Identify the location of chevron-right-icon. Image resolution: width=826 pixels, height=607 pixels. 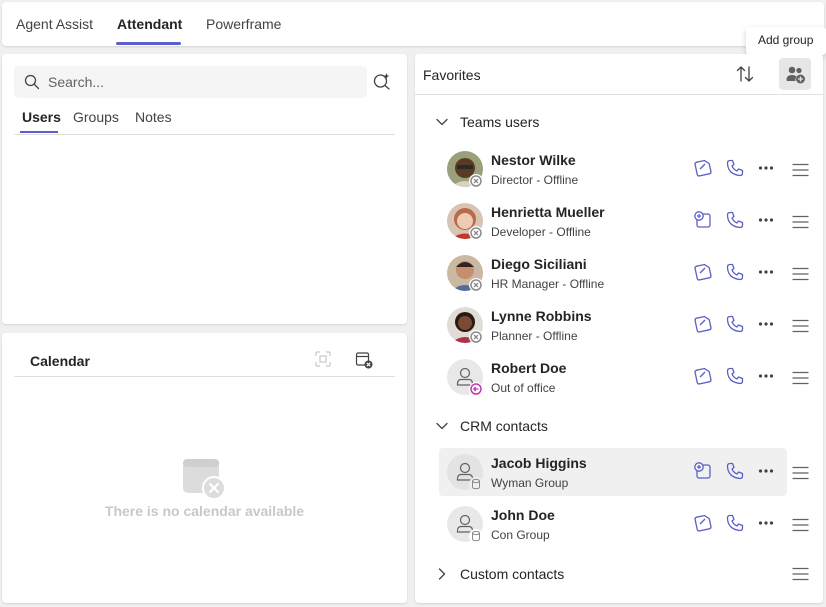
(442, 574).